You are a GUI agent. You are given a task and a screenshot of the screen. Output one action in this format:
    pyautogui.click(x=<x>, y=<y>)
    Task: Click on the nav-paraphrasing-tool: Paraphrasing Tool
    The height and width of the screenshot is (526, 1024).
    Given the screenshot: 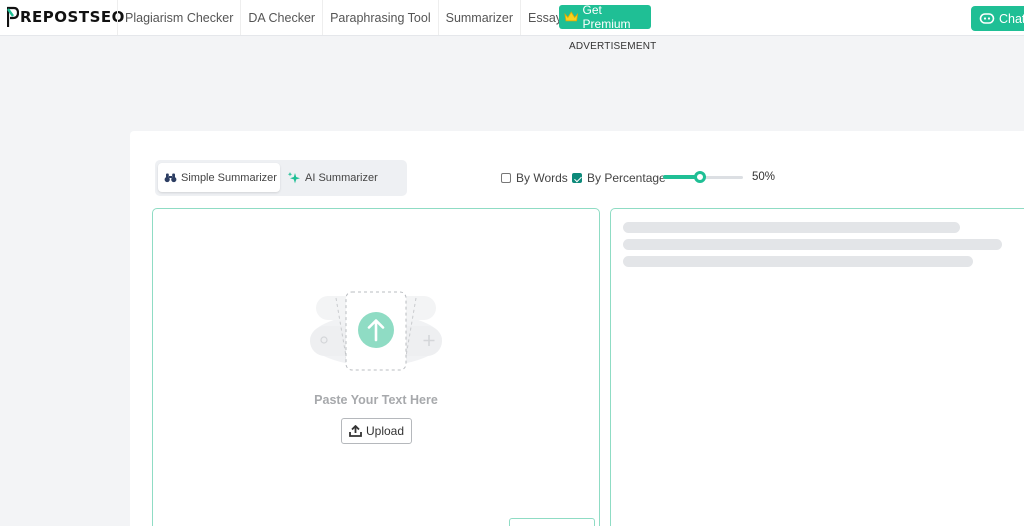 What is the action you would take?
    pyautogui.click(x=380, y=17)
    